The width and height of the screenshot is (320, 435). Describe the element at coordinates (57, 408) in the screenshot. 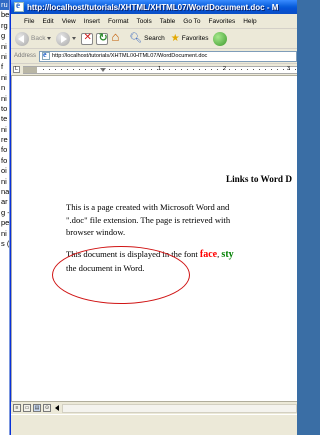

I see `scroll-left-arrow-icon` at that location.